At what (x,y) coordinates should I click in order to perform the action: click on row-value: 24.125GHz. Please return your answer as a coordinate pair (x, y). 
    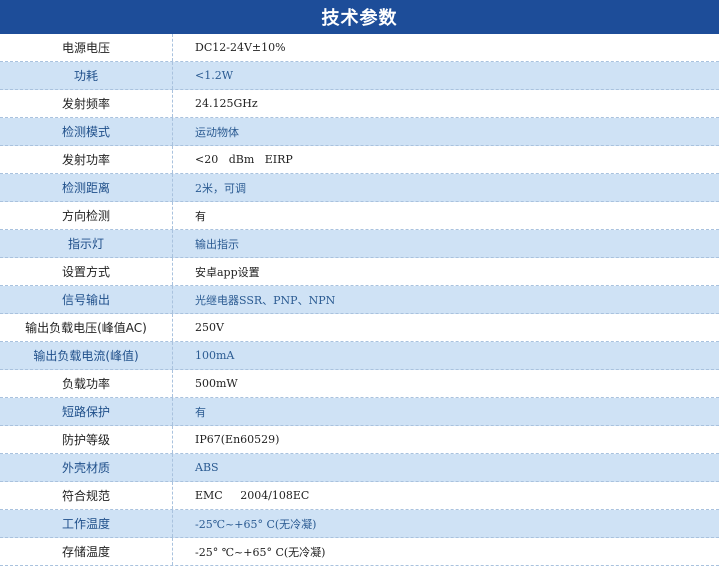
    Looking at the image, I should click on (226, 103).